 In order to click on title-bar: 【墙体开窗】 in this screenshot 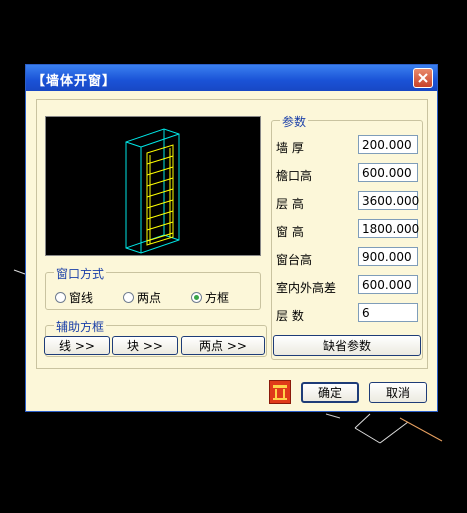, I will do `click(231, 78)`.